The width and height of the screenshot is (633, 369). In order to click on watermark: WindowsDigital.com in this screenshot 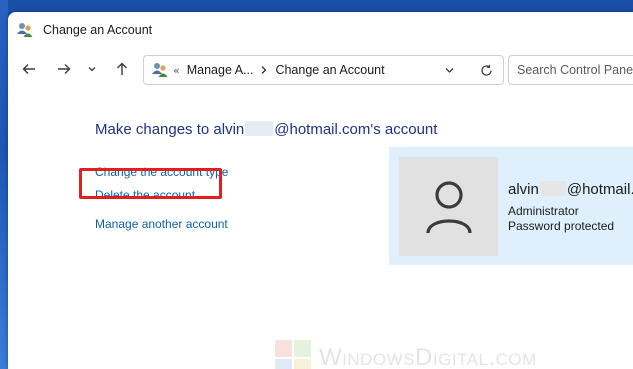, I will do `click(405, 353)`.